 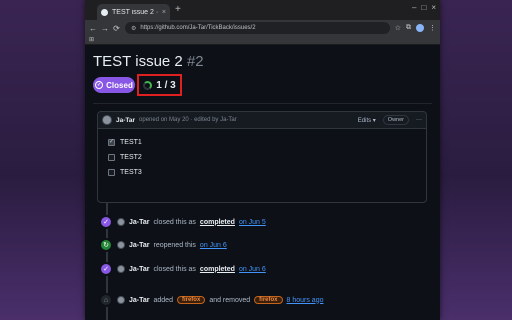 I want to click on tab-close-icon: ×, so click(x=164, y=12).